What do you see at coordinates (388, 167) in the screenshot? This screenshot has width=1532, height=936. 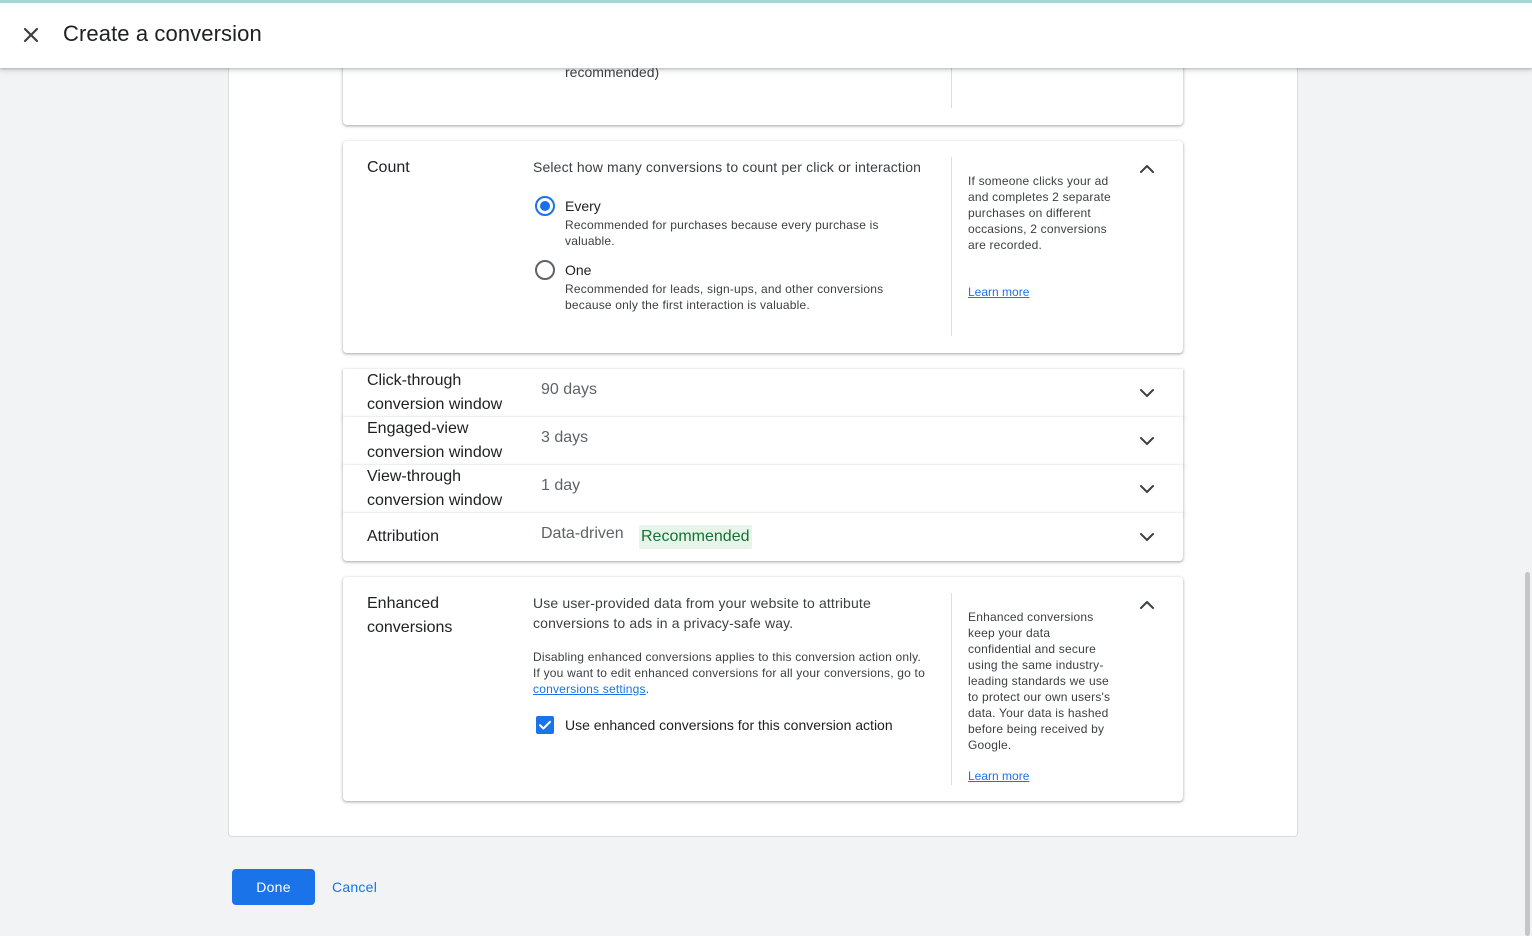 I see `count-label: Count` at bounding box center [388, 167].